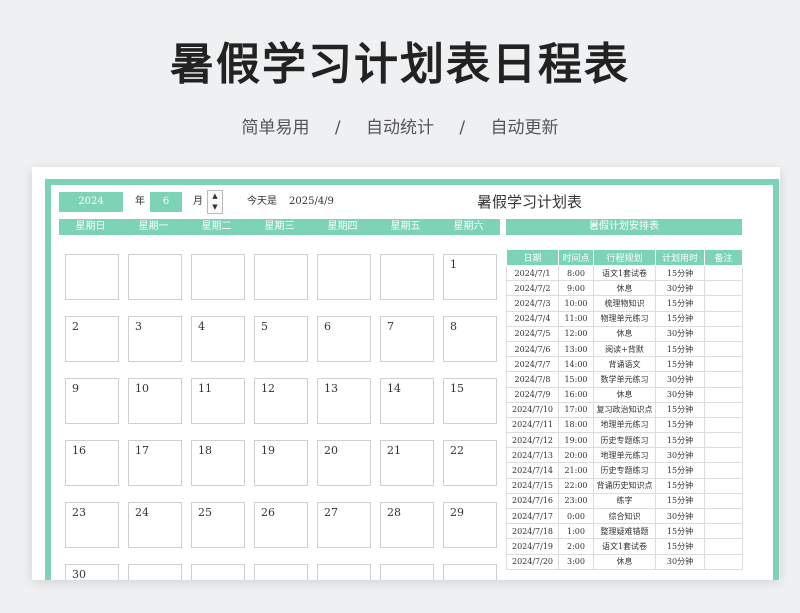 This screenshot has height=613, width=800. Describe the element at coordinates (576, 425) in the screenshot. I see `schedule-time: 18:00` at that location.